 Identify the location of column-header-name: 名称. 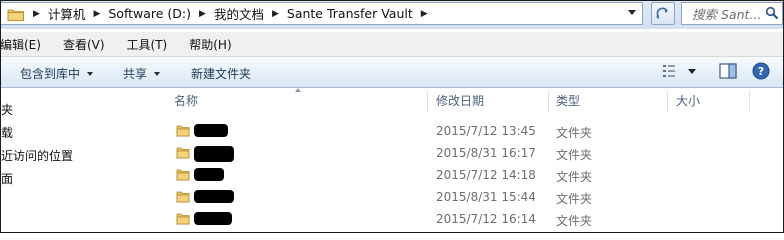
(299, 100).